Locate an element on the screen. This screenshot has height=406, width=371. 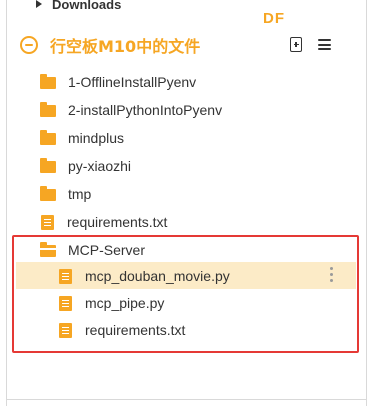
list-item-folder: 1-OfflineInstallPyenv is located at coordinates (118, 82).